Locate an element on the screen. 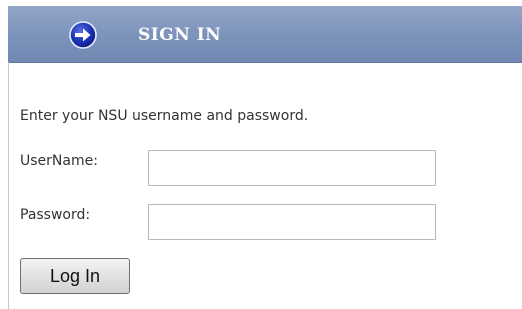 Image resolution: width=522 pixels, height=309 pixels. log-in-button: Log In is located at coordinates (75, 276).